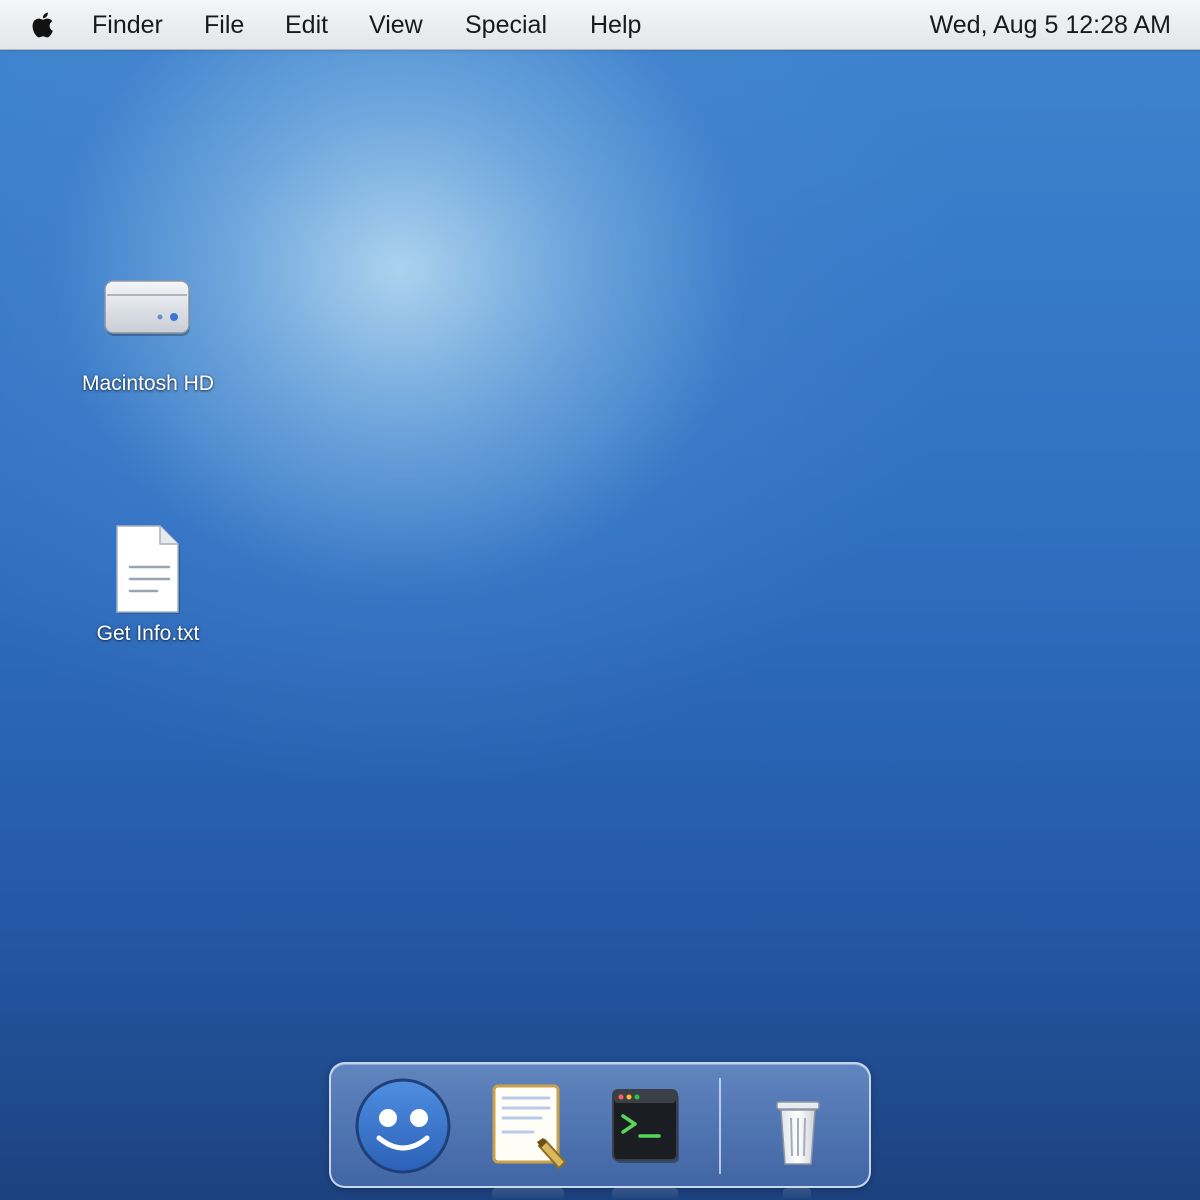  Describe the element at coordinates (148, 633) in the screenshot. I see `desktop-icon-label: Get Info.txt` at that location.